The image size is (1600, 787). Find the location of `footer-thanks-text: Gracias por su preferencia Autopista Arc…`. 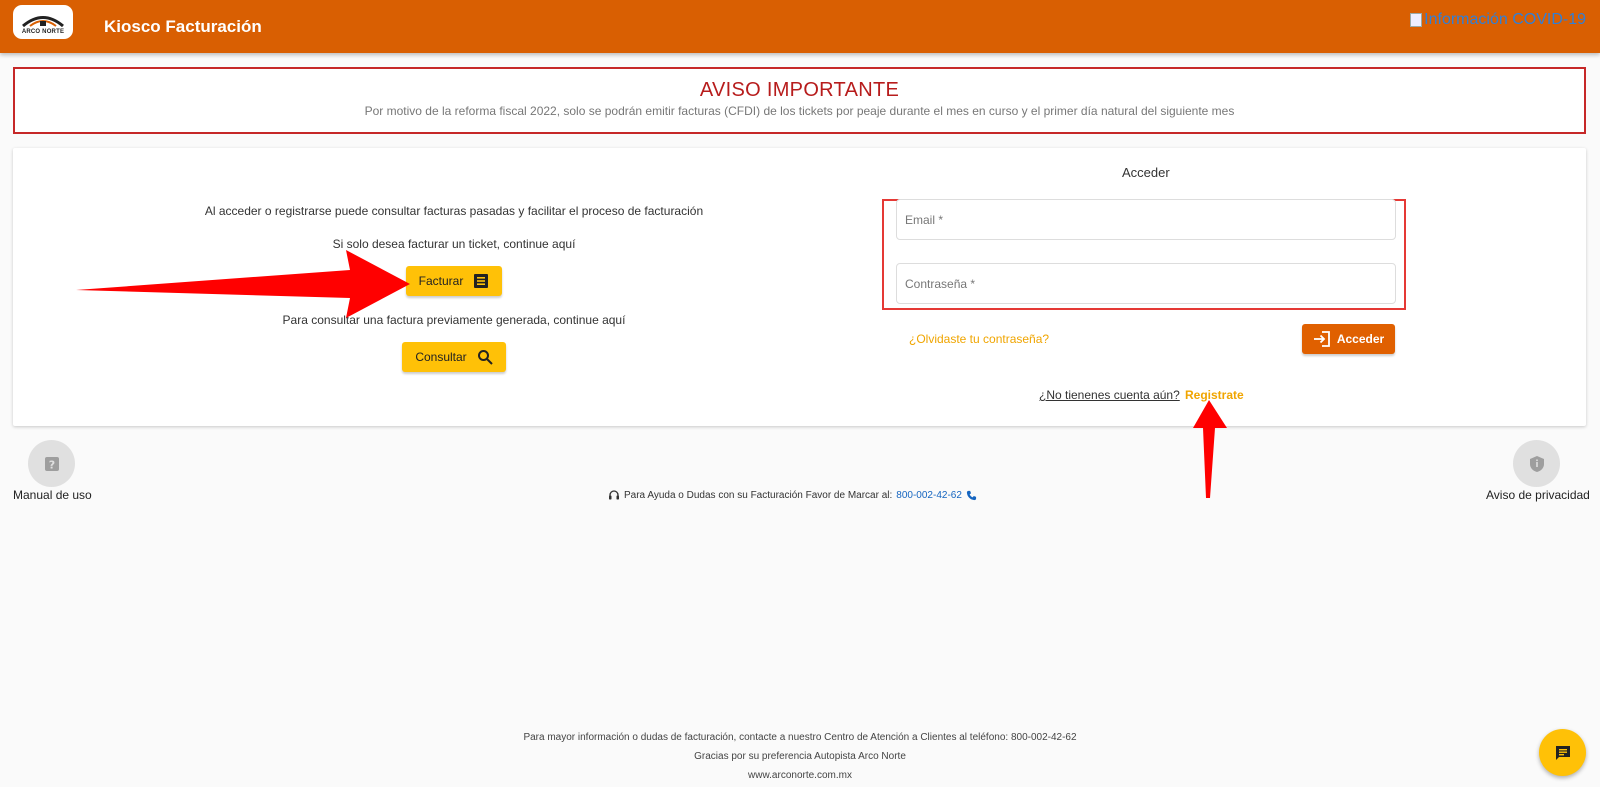

footer-thanks-text: Gracias por su preferencia Autopista Arc… is located at coordinates (800, 756).